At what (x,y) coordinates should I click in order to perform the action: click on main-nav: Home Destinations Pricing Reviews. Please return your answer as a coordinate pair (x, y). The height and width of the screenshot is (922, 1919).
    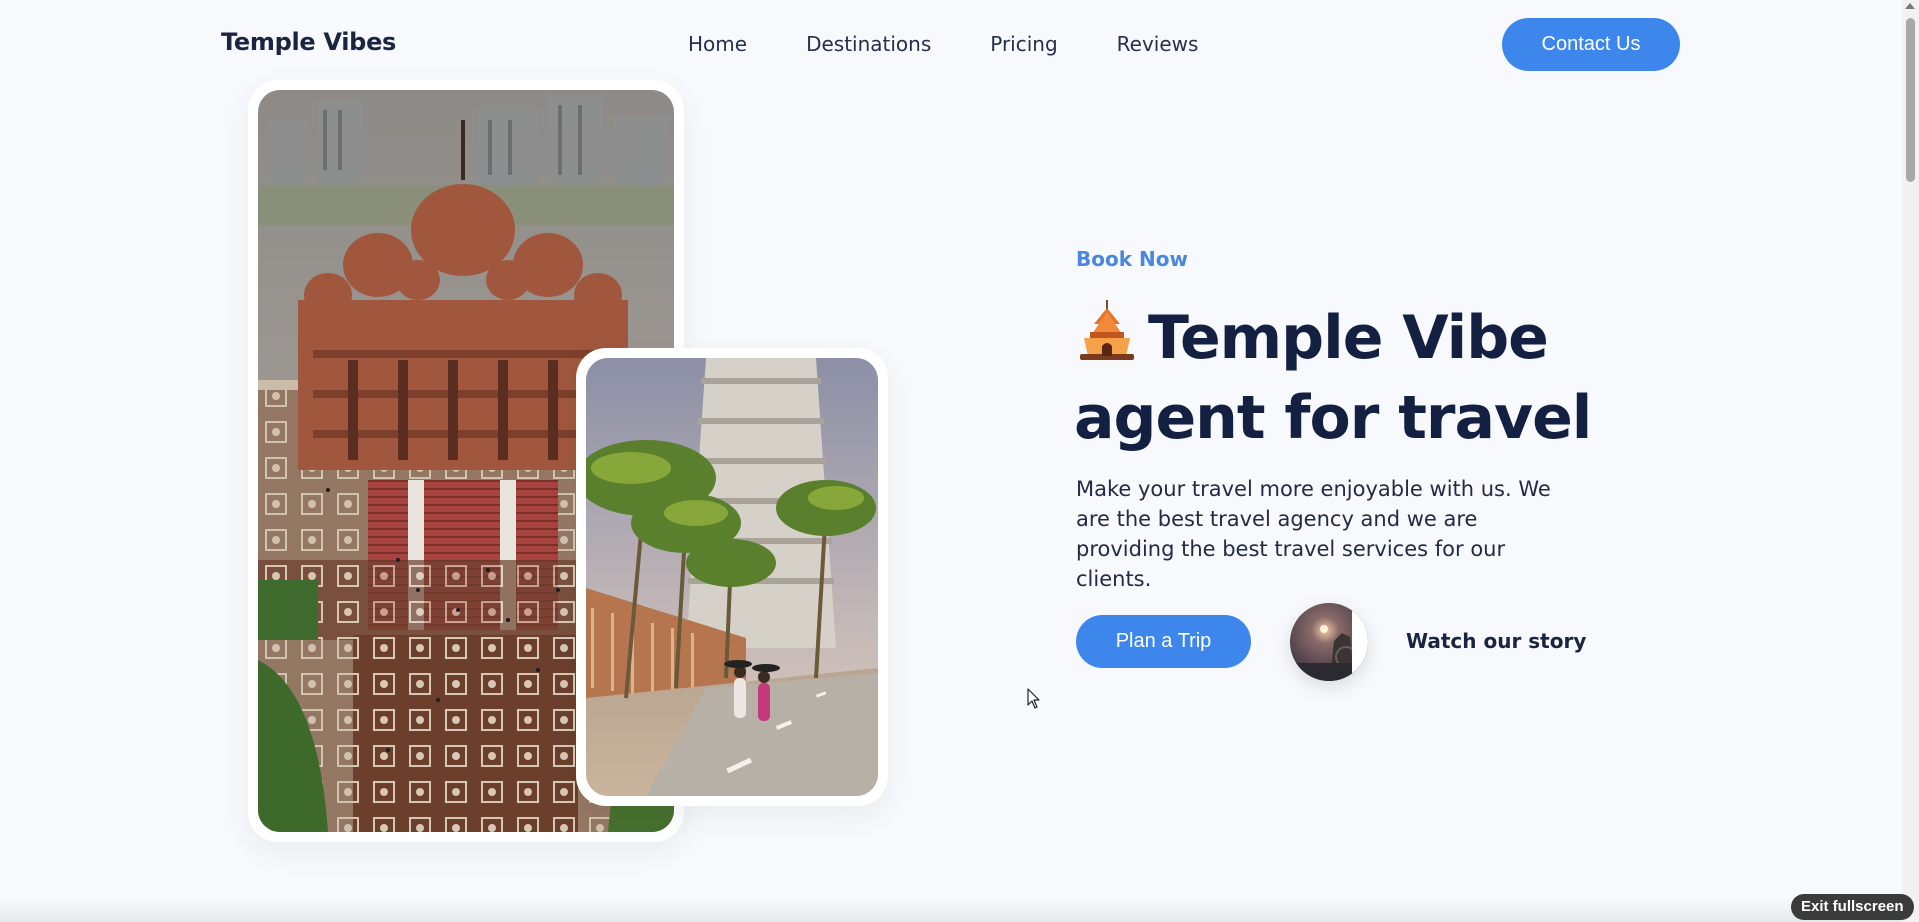
    Looking at the image, I should click on (972, 44).